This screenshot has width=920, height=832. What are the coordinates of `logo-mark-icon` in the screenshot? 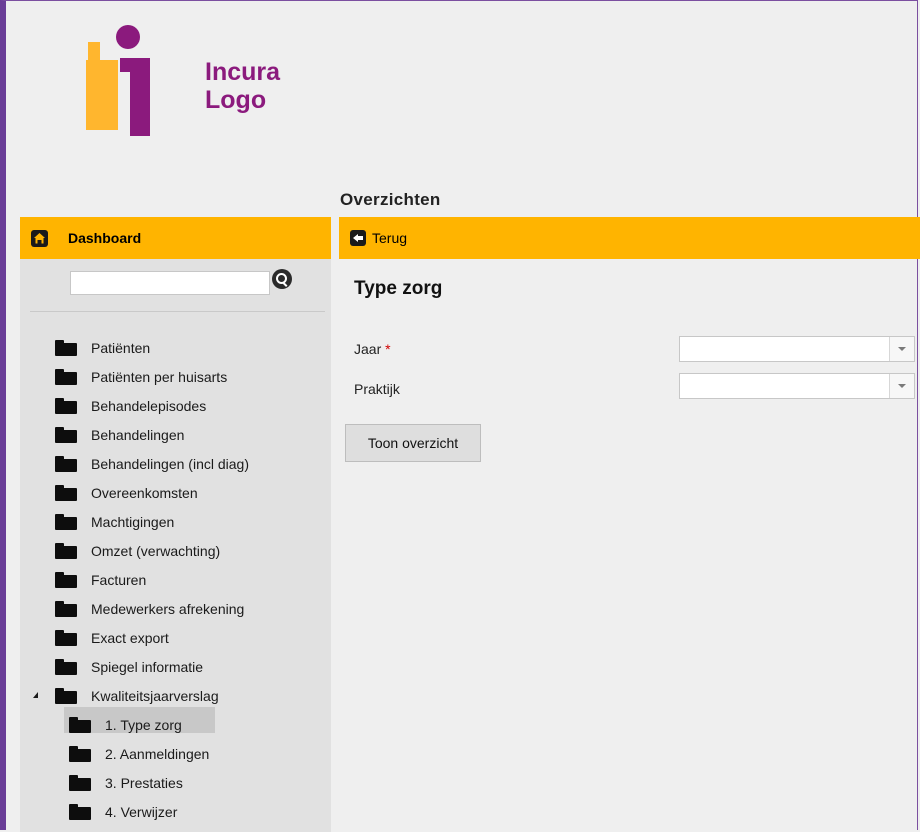 It's located at (118, 80).